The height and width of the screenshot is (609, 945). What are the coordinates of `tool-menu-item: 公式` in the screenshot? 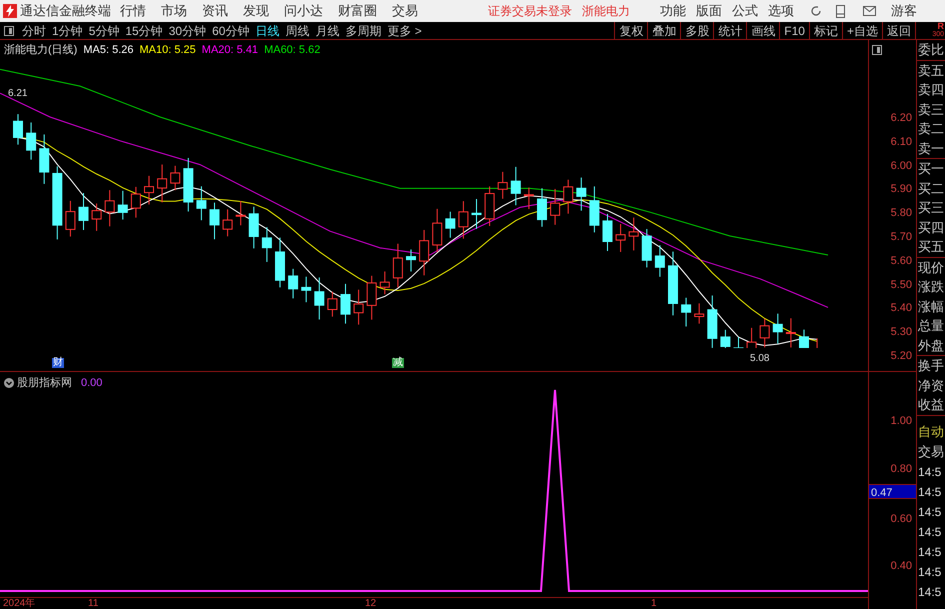 It's located at (745, 11).